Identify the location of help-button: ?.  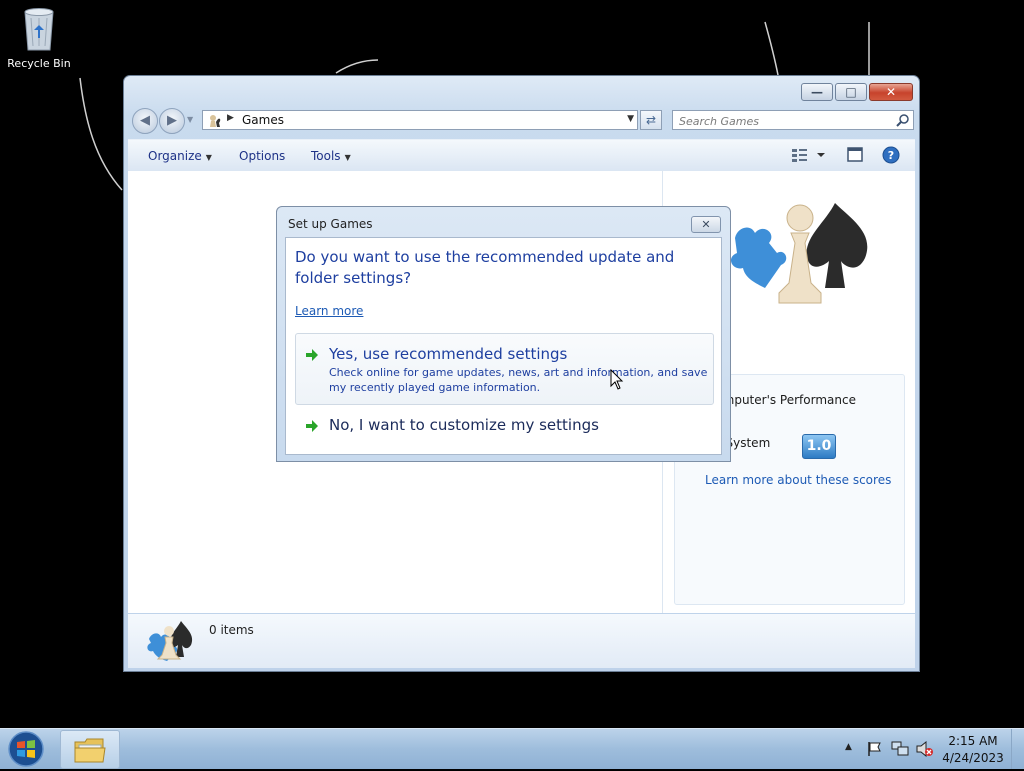
(891, 156).